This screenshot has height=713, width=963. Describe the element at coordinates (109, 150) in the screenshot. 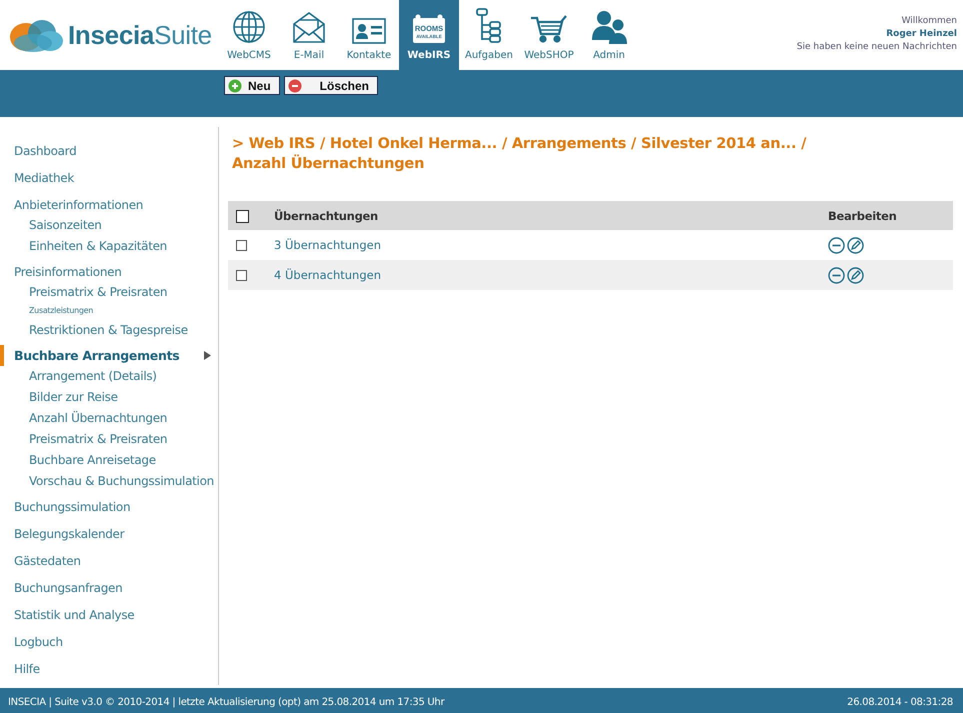

I see `sidebar-item: Dashboard` at that location.